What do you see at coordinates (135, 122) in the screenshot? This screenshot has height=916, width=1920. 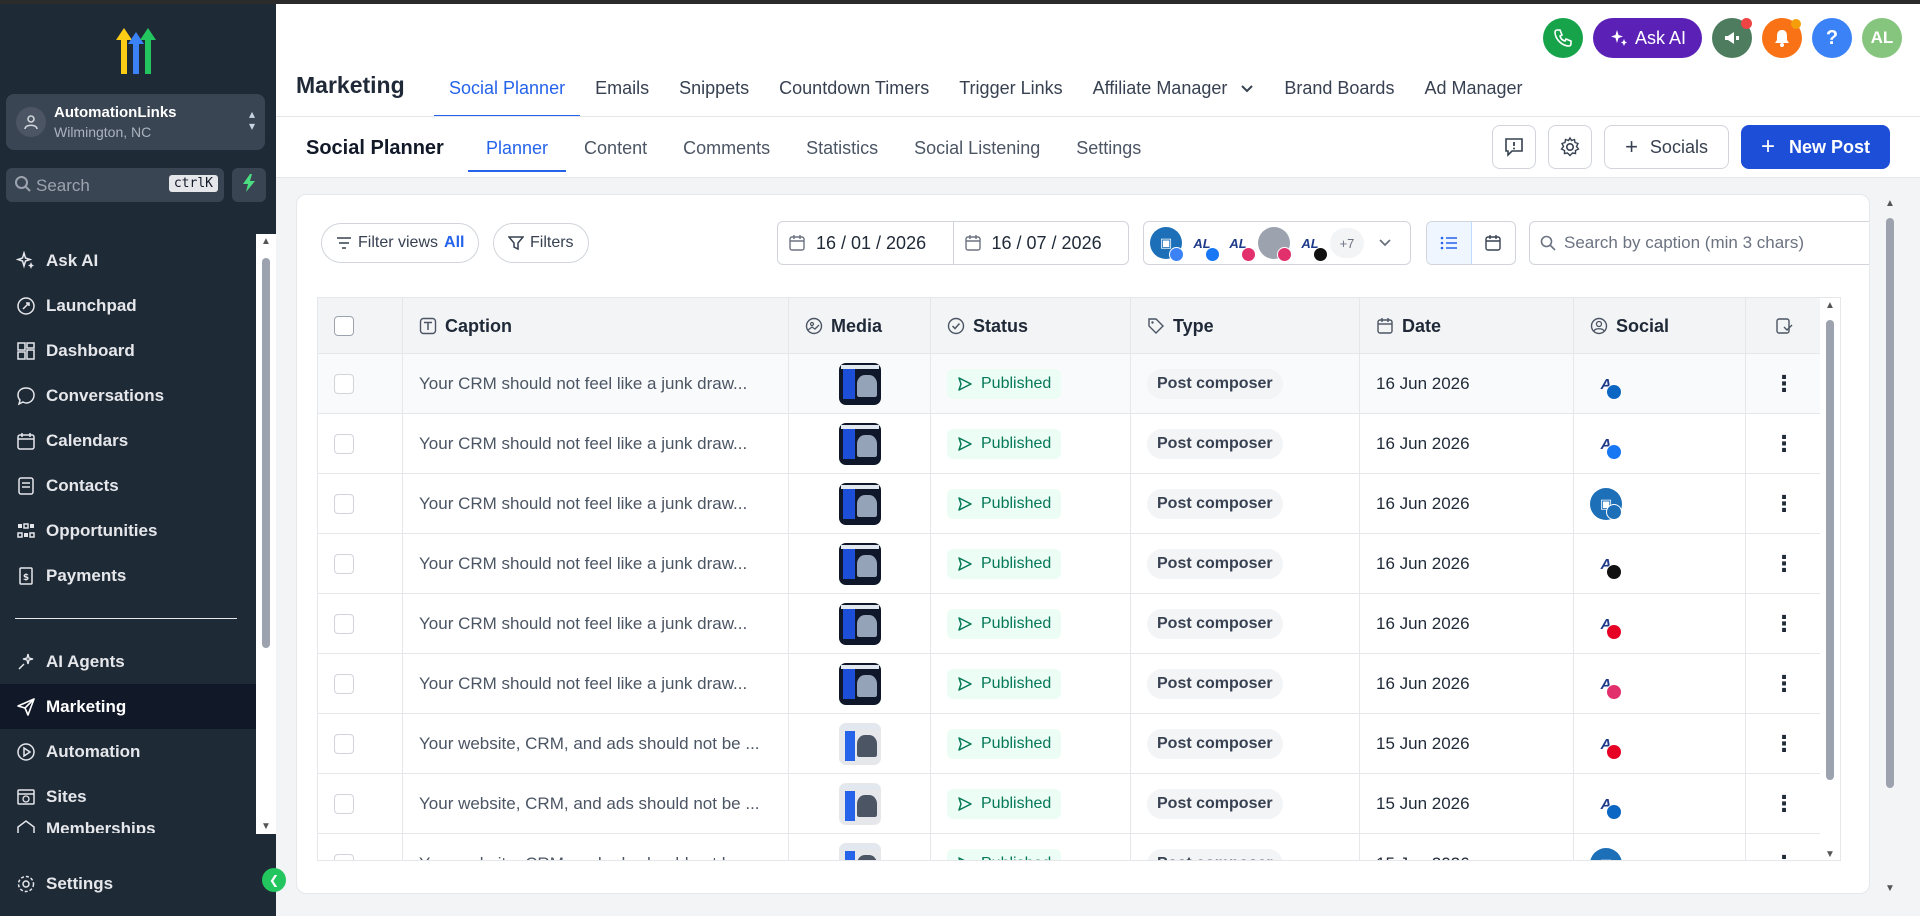 I see `account-switcher: AutomationLinks Wilmington, NC ▴ ▾` at bounding box center [135, 122].